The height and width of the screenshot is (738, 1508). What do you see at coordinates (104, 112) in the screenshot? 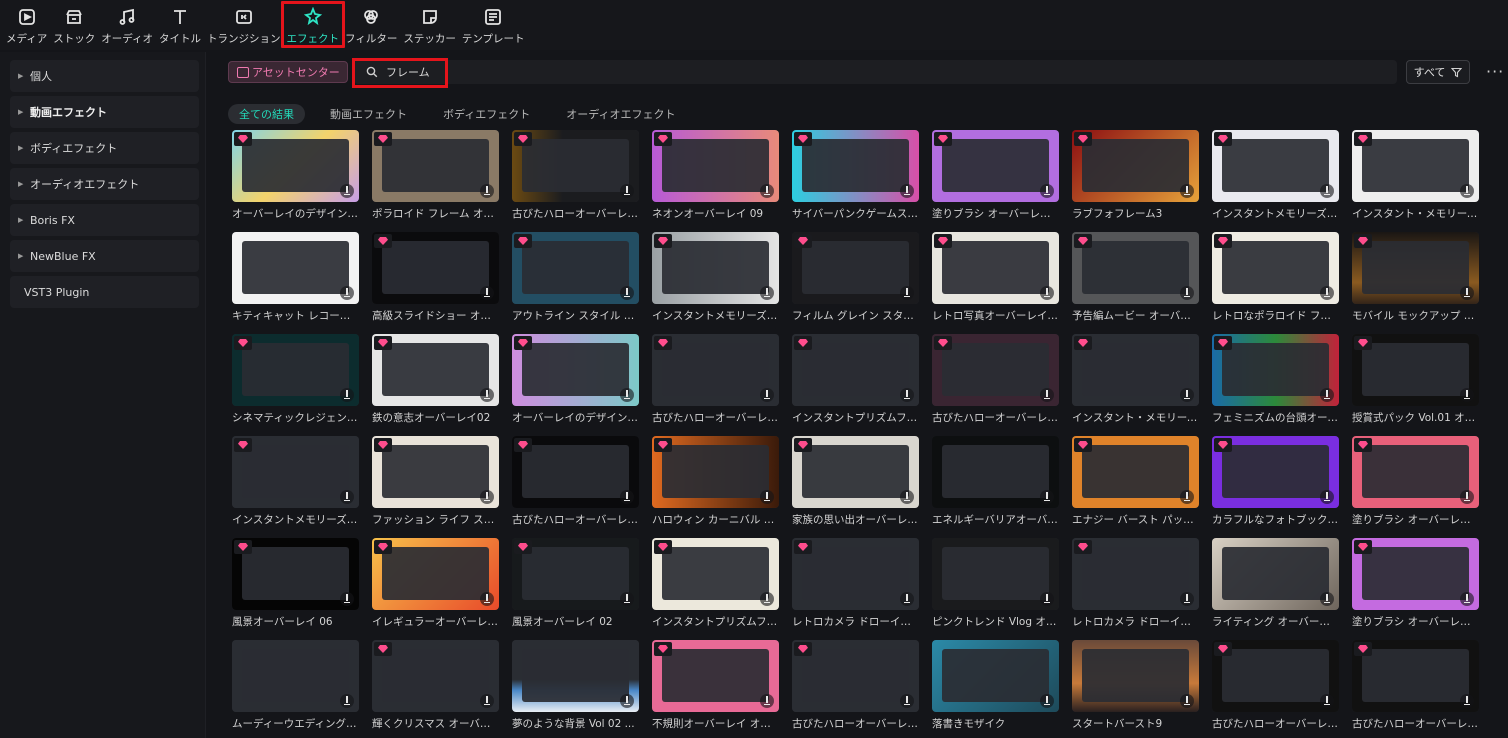
I see `sidebar-item-1: ▶ 動画エフェクト` at bounding box center [104, 112].